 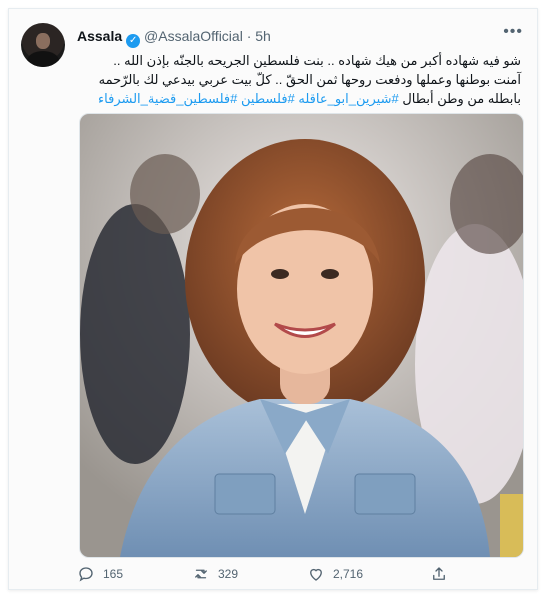 I want to click on avatar, so click(x=43, y=45).